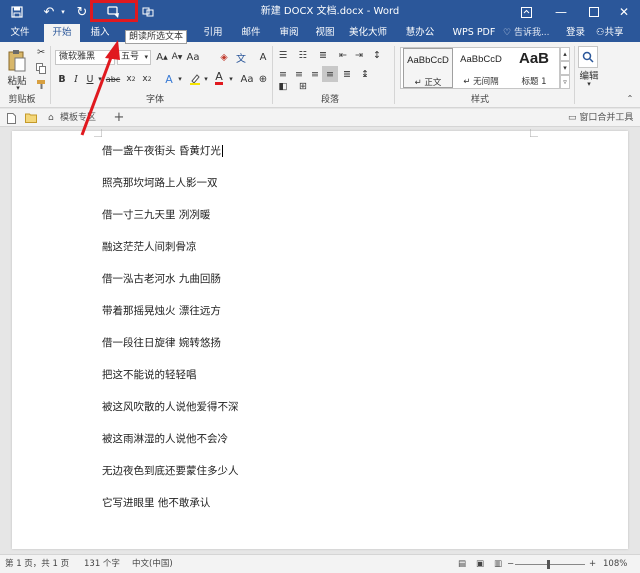 This screenshot has width=640, height=573. What do you see at coordinates (615, 564) in the screenshot?
I see `zoom-level: 108%` at bounding box center [615, 564].